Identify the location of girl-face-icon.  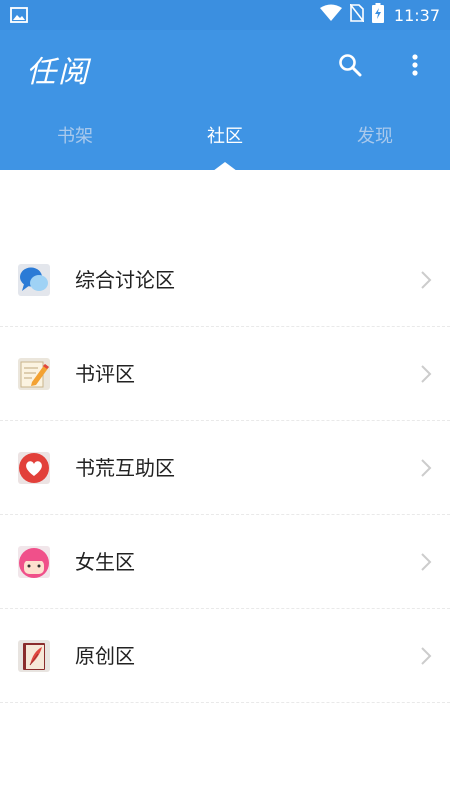
(34, 562).